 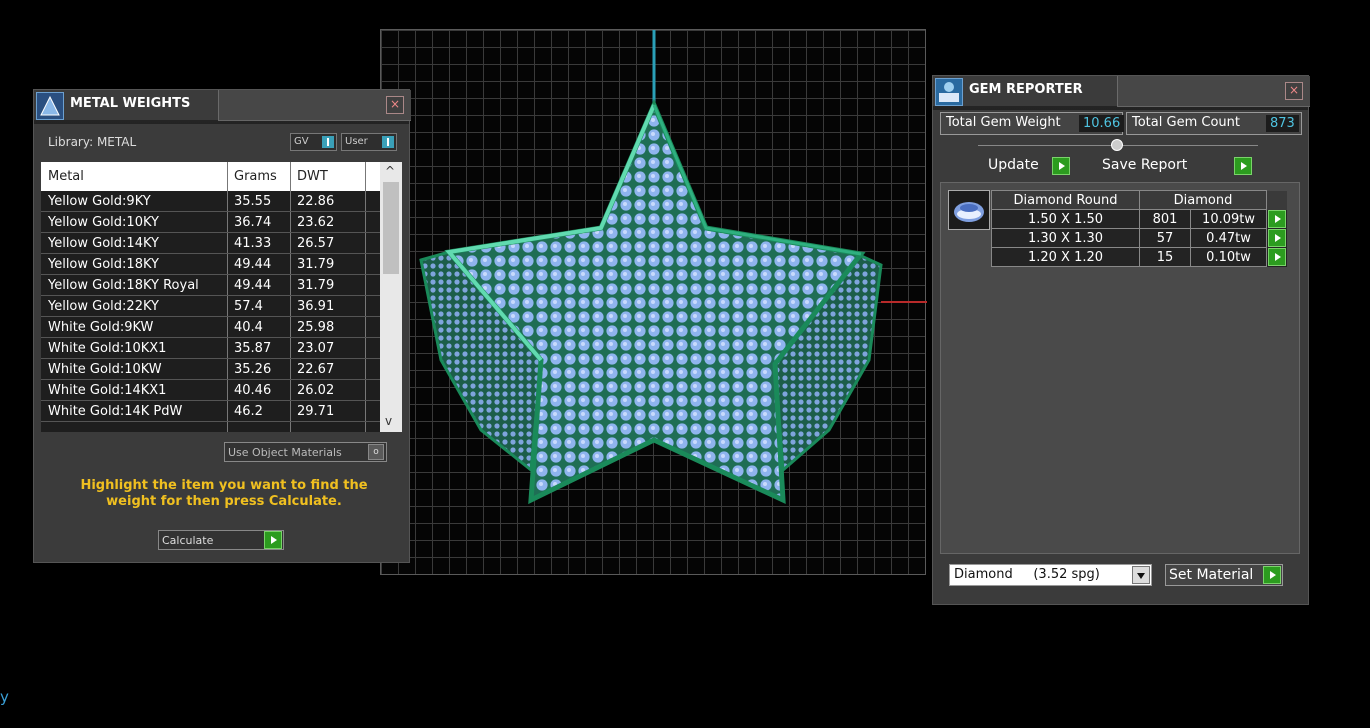 What do you see at coordinates (259, 411) in the screenshot?
I see `metal-grams: 46.2` at bounding box center [259, 411].